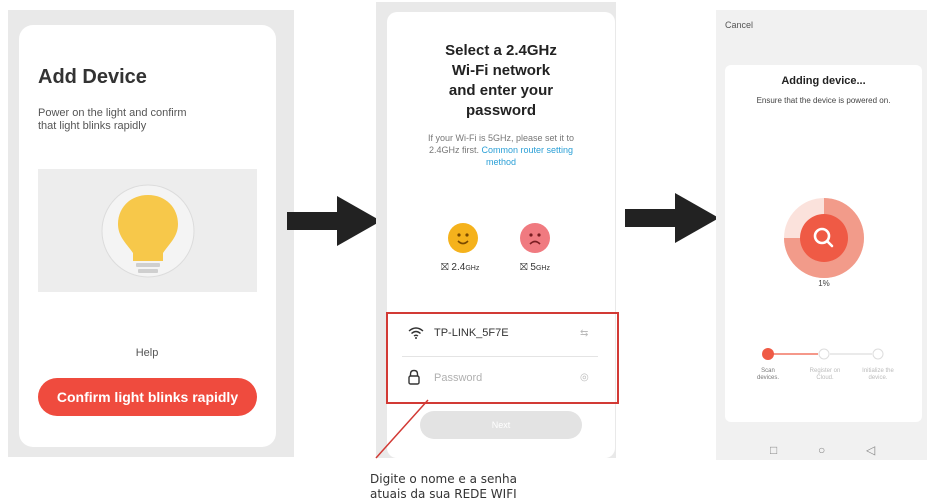 Image resolution: width=927 pixels, height=504 pixels. I want to click on step-initialize-line-2: device., so click(878, 378).